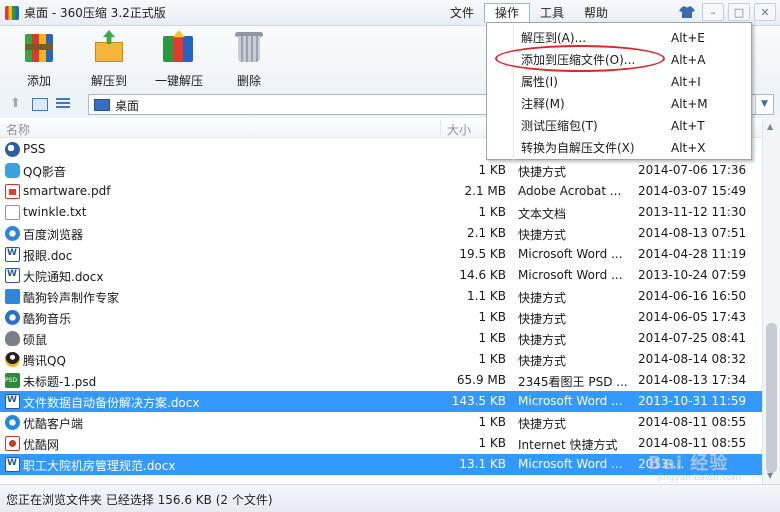  I want to click on delete-button: 删除, so click(249, 60).